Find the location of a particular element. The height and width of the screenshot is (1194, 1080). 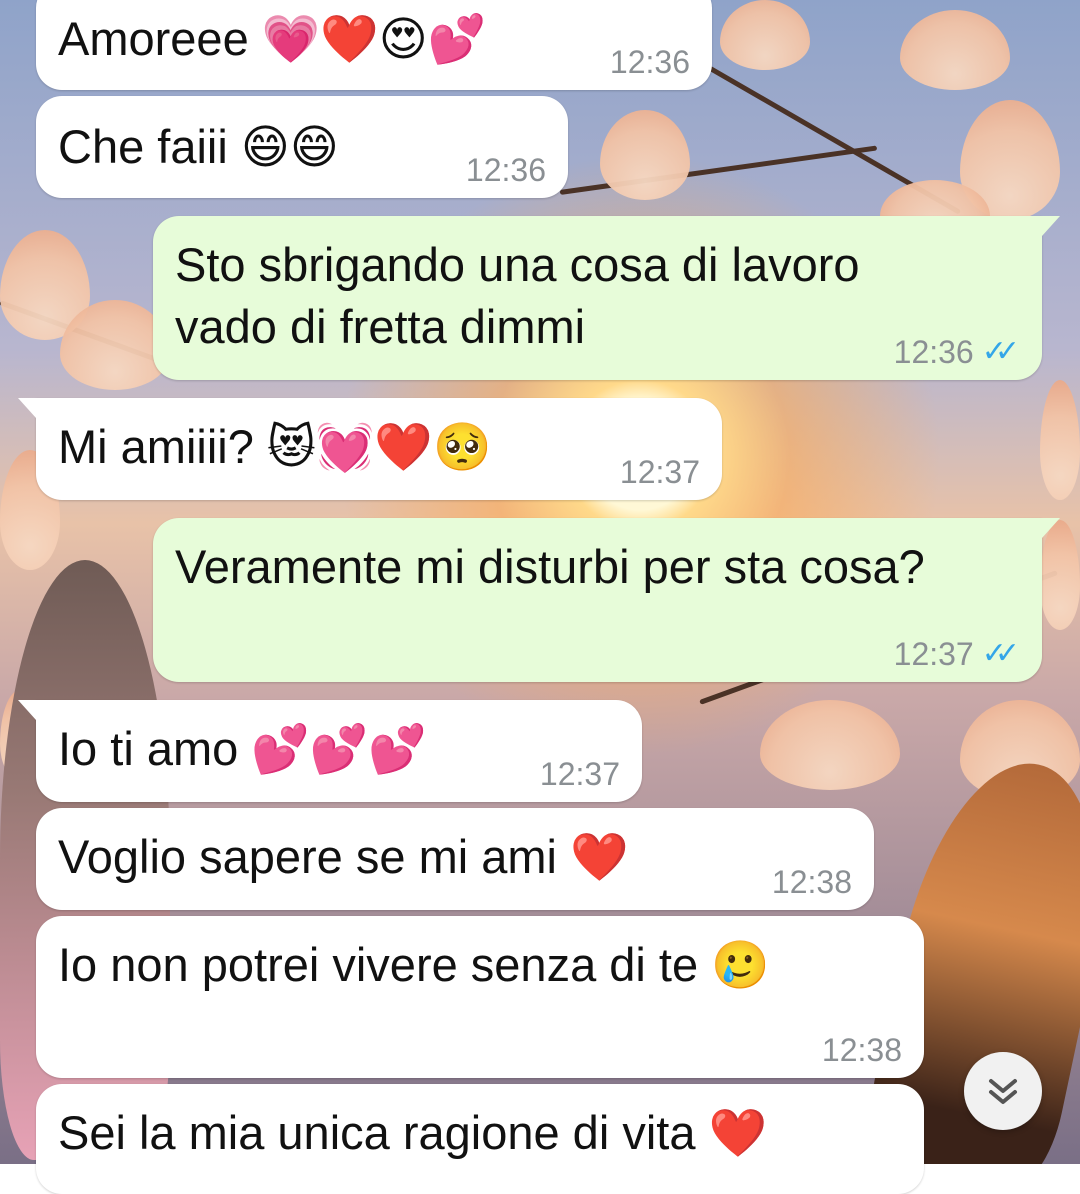

message-bubble: Voglio sapere se mi ami ❤️ 12:38 is located at coordinates (455, 859).